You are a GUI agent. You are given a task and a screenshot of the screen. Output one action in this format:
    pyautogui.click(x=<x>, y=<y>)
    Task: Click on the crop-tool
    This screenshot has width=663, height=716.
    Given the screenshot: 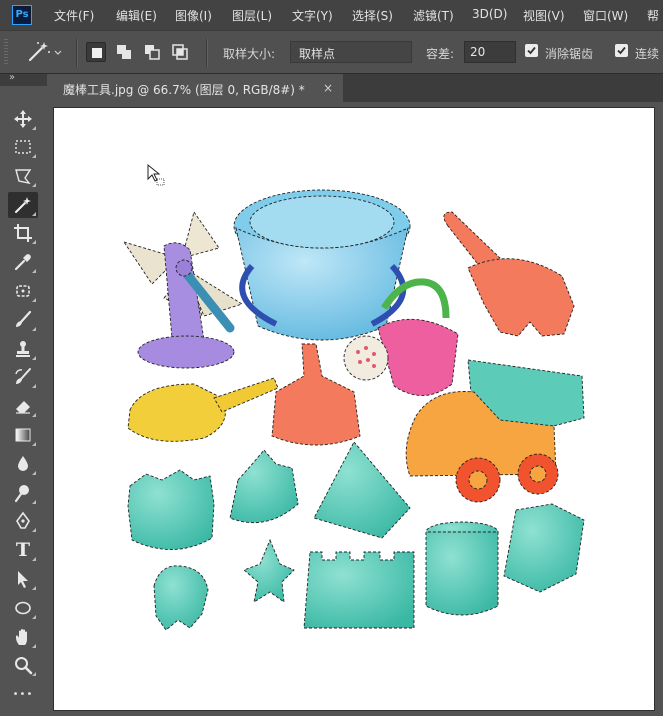 What is the action you would take?
    pyautogui.click(x=23, y=233)
    